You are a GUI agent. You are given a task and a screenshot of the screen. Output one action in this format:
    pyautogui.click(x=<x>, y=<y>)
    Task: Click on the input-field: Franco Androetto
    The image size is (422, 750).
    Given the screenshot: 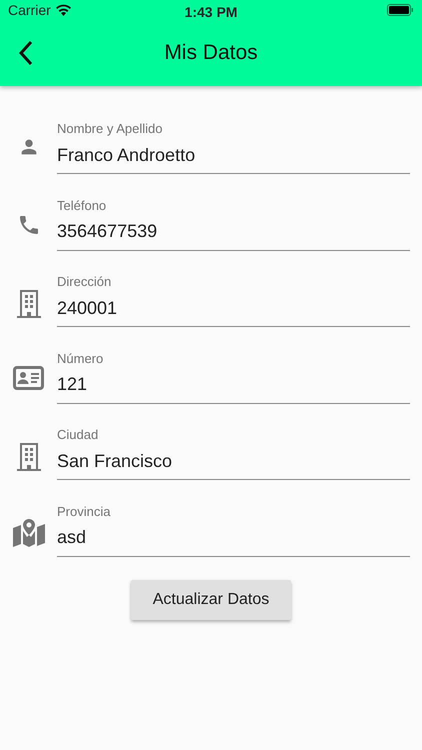 What is the action you would take?
    pyautogui.click(x=233, y=157)
    